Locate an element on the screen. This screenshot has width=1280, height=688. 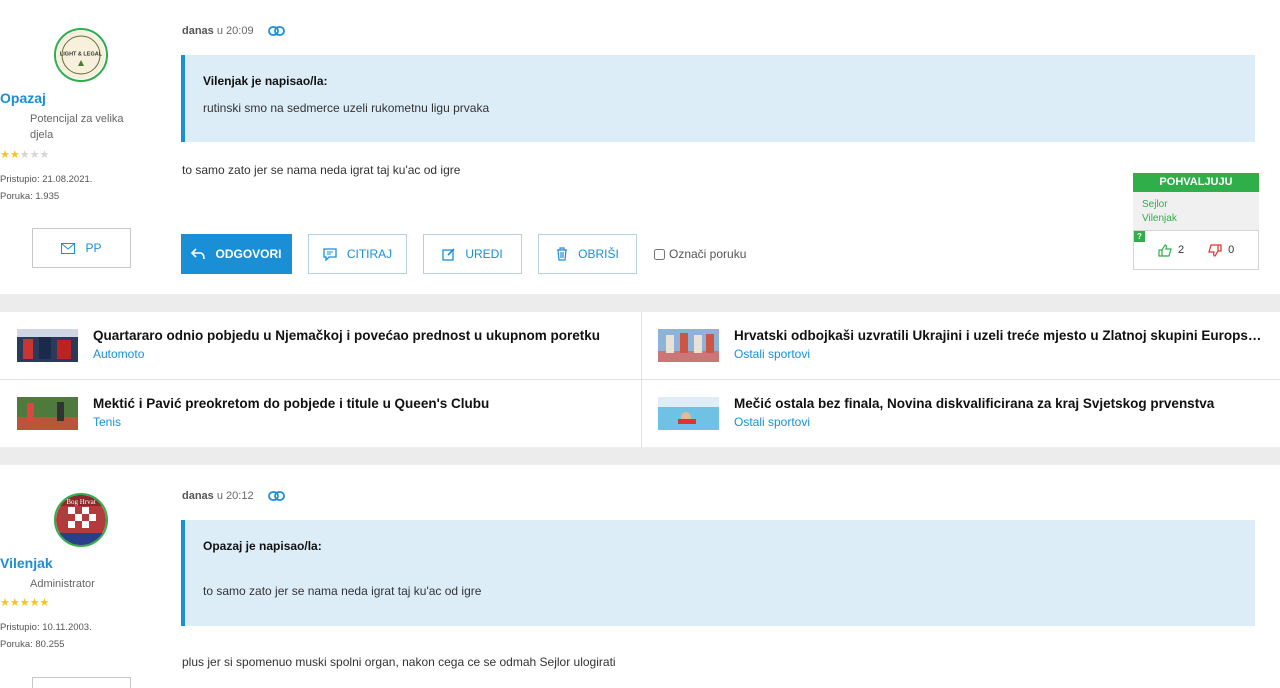
praise-box: POHVALJUJU Sejlor Vilenjak ? 2 0 is located at coordinates (1196, 221).